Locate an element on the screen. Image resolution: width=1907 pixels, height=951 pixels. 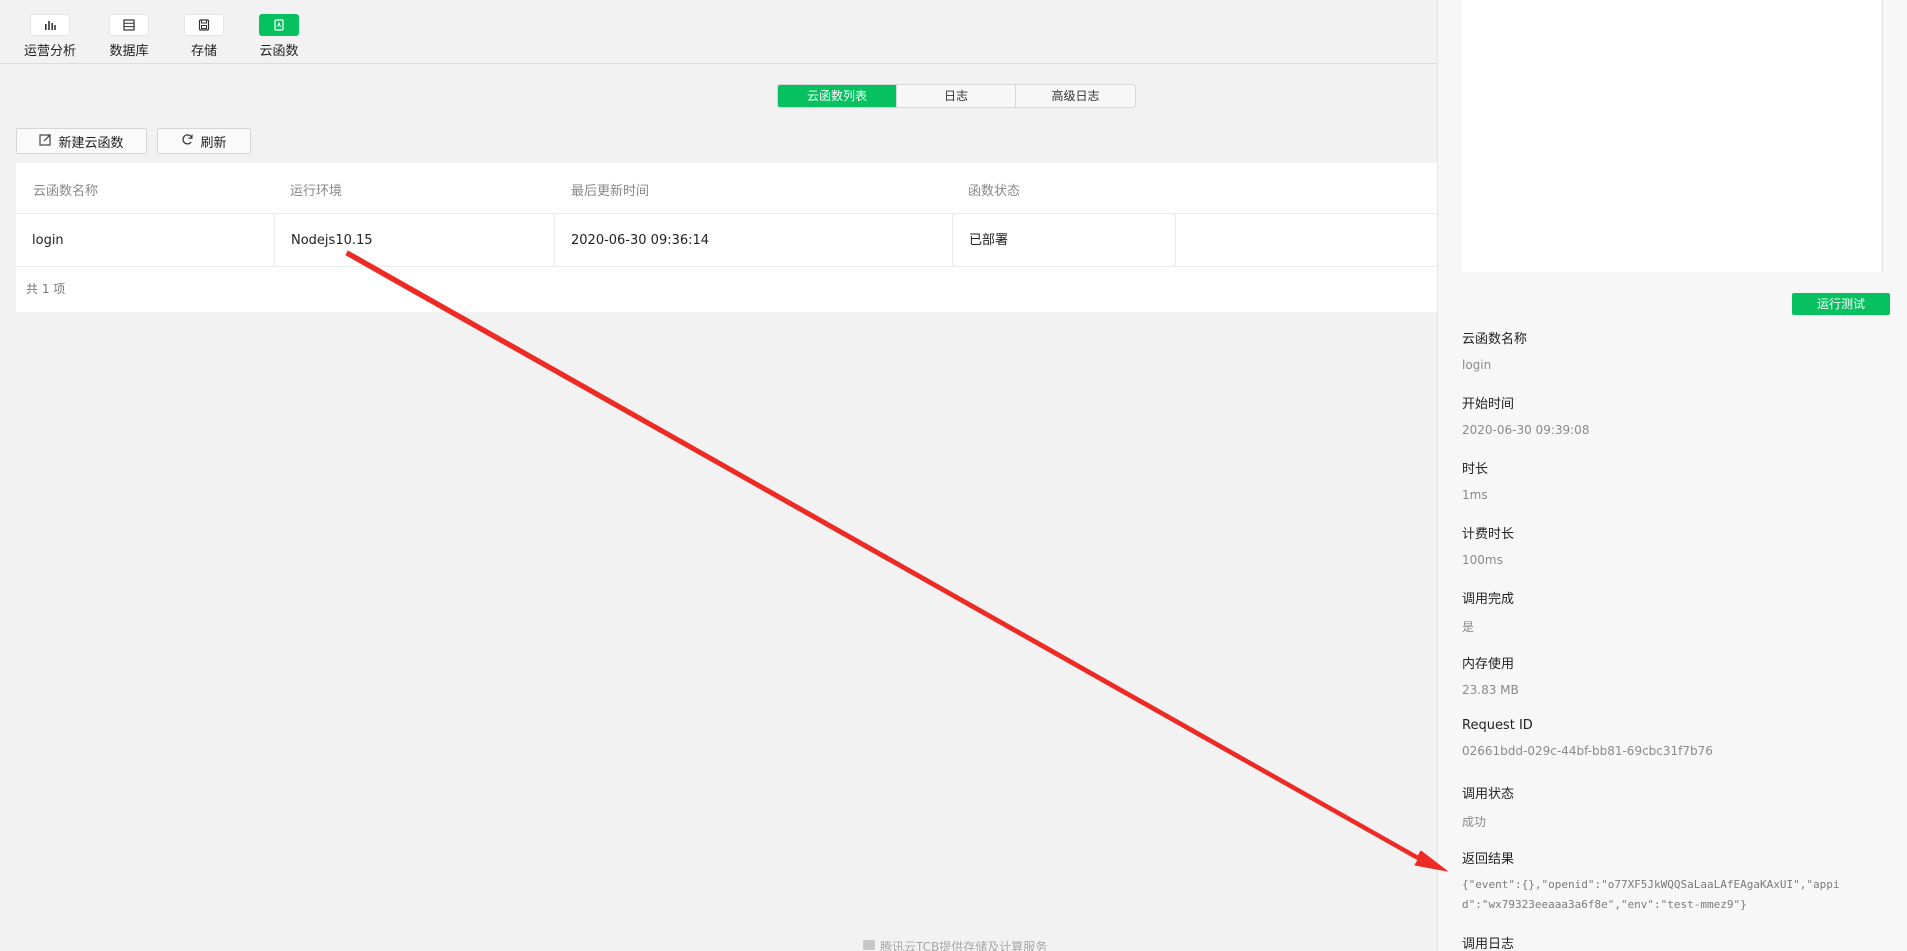
toolbar-item-database: 数据库 is located at coordinates (129, 36).